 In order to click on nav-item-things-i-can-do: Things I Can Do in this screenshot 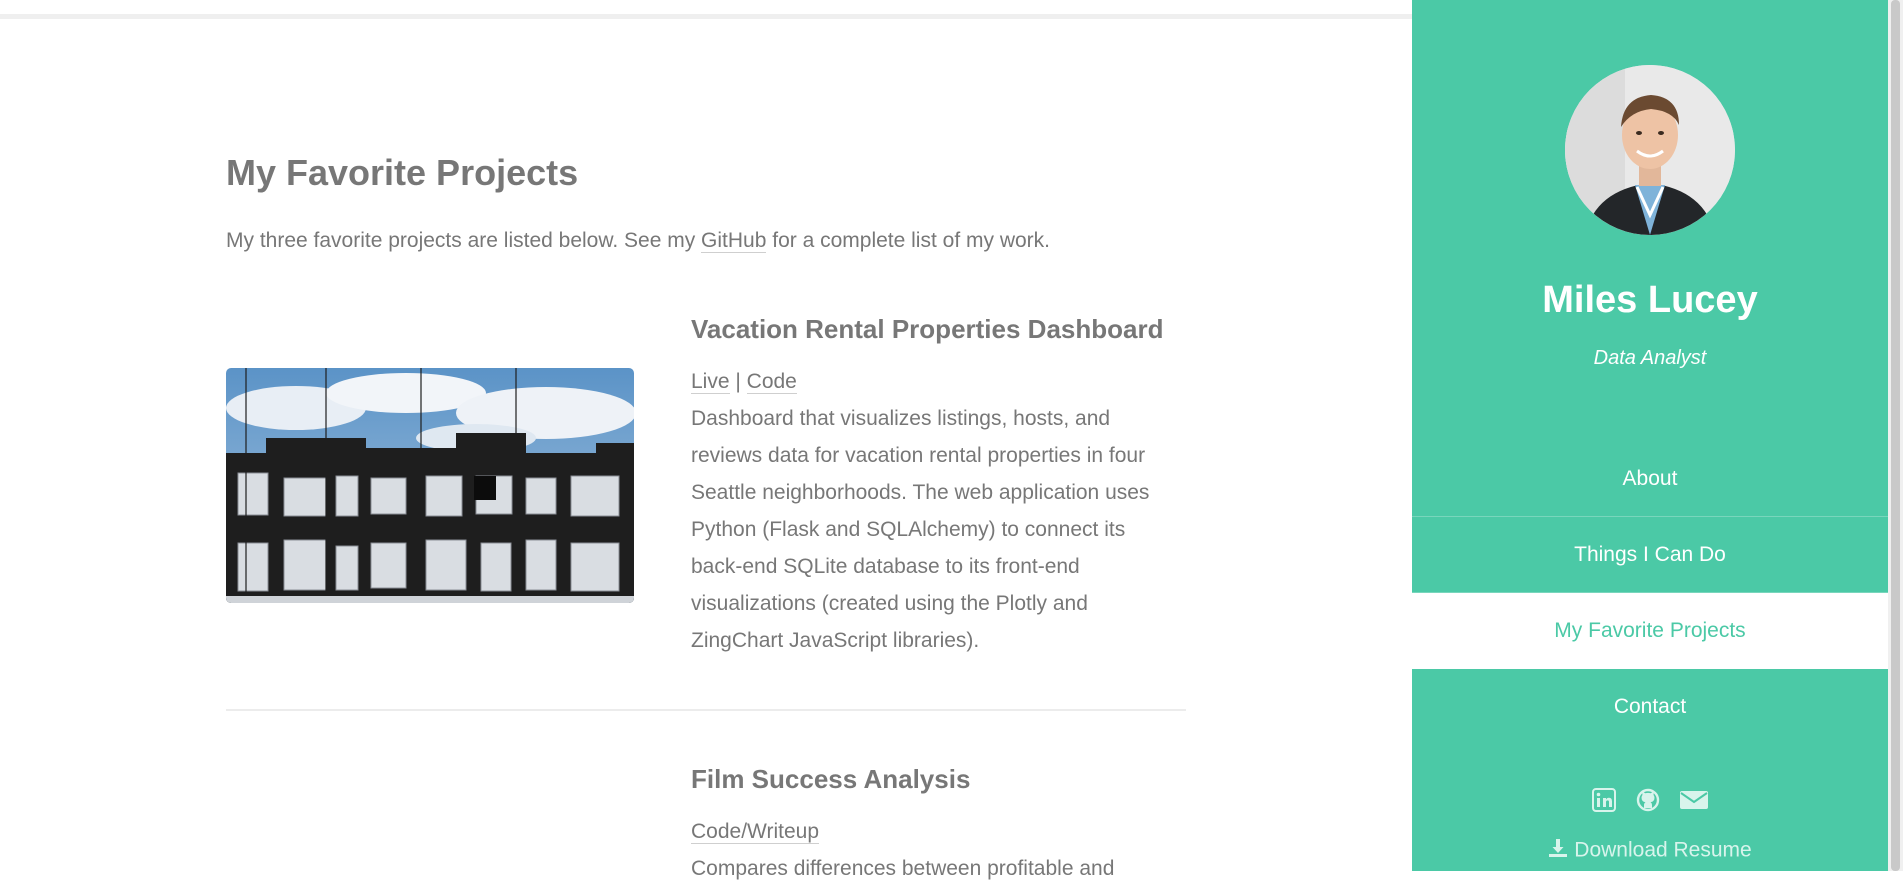, I will do `click(1650, 555)`.